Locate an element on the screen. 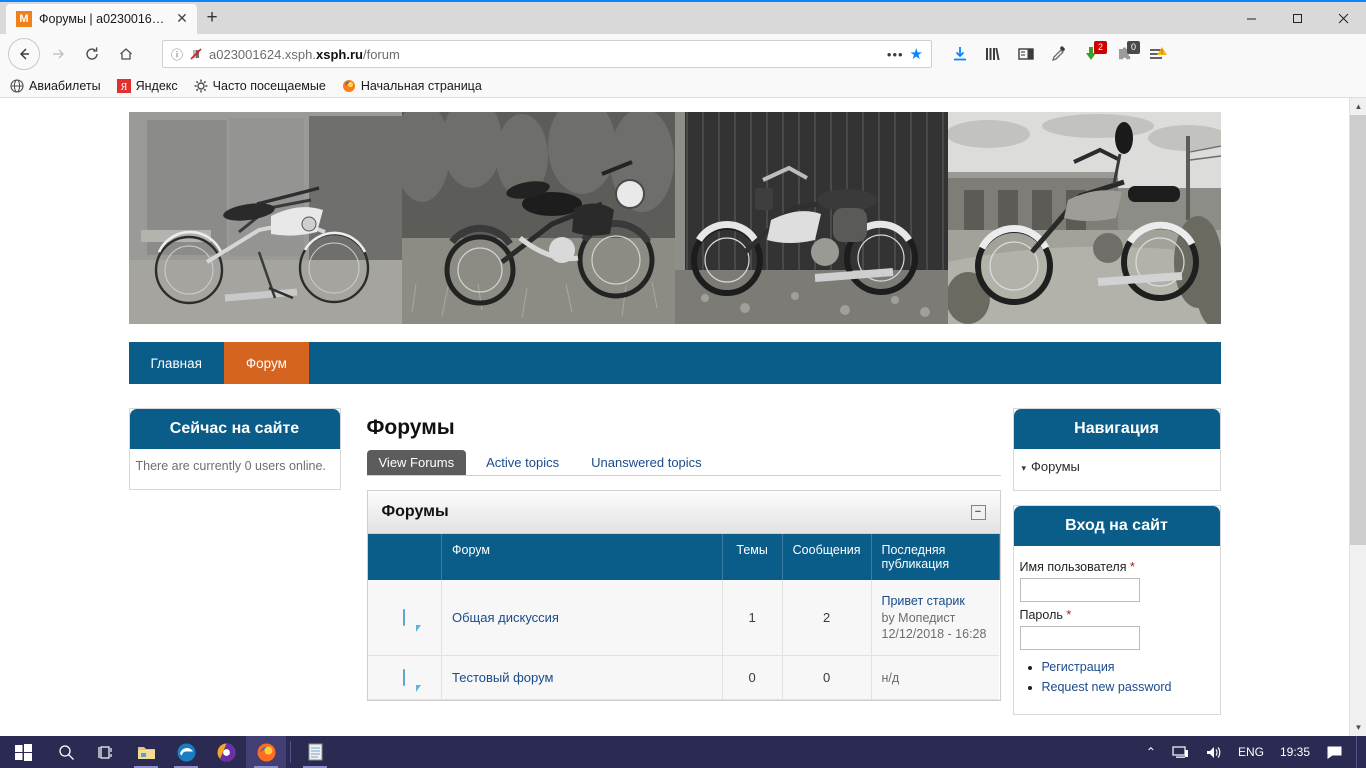 The height and width of the screenshot is (768, 1366). last-post-date: 12/12/2018 - 16:28 is located at coordinates (934, 634).